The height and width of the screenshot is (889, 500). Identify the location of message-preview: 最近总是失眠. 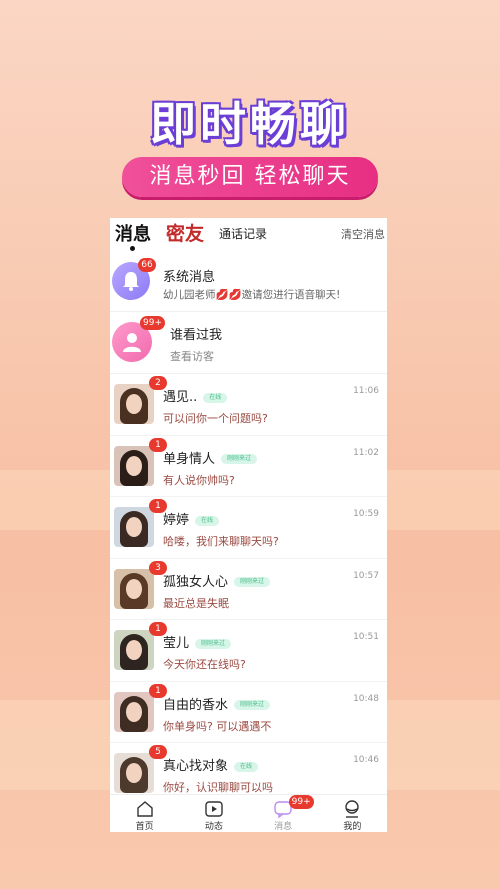
(196, 603).